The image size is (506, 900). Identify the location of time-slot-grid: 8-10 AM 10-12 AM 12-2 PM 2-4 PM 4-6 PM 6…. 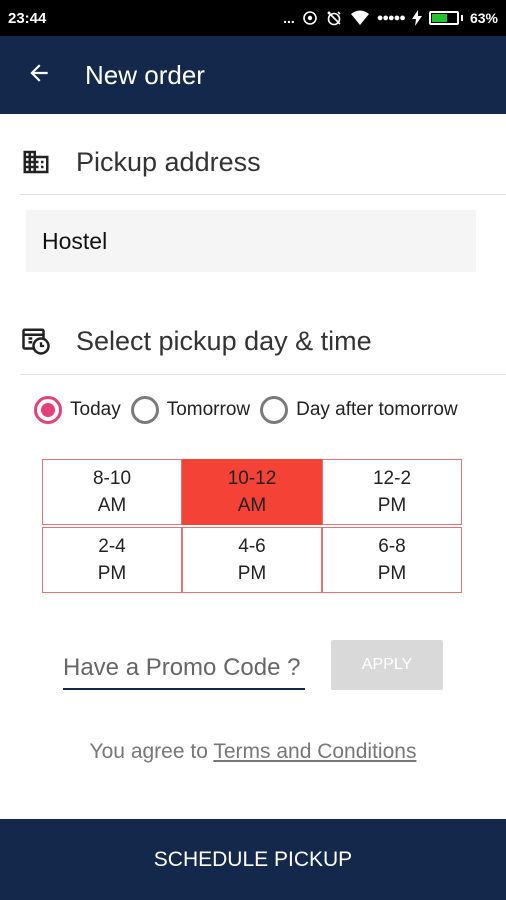
(252, 527).